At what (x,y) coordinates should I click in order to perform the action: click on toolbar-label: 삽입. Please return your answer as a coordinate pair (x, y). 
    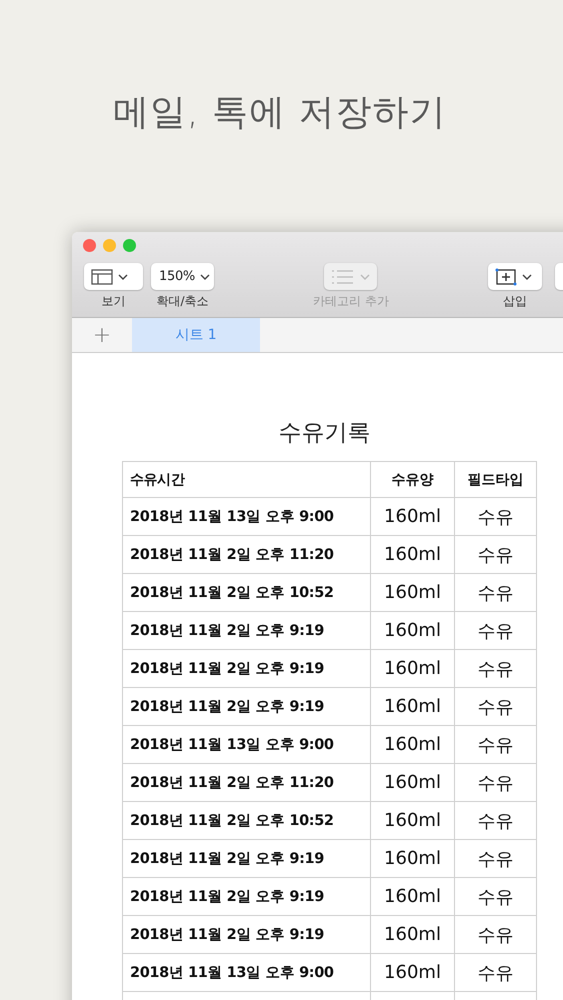
    Looking at the image, I should click on (514, 301).